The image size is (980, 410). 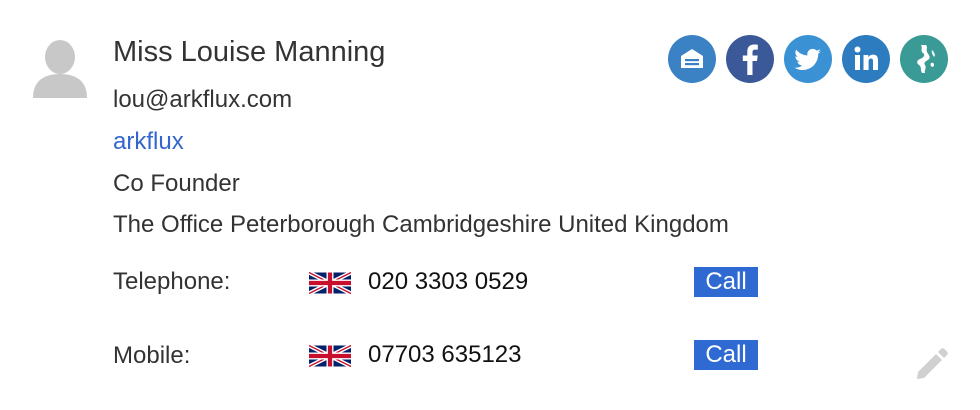 What do you see at coordinates (866, 59) in the screenshot?
I see `linkedin-icon` at bounding box center [866, 59].